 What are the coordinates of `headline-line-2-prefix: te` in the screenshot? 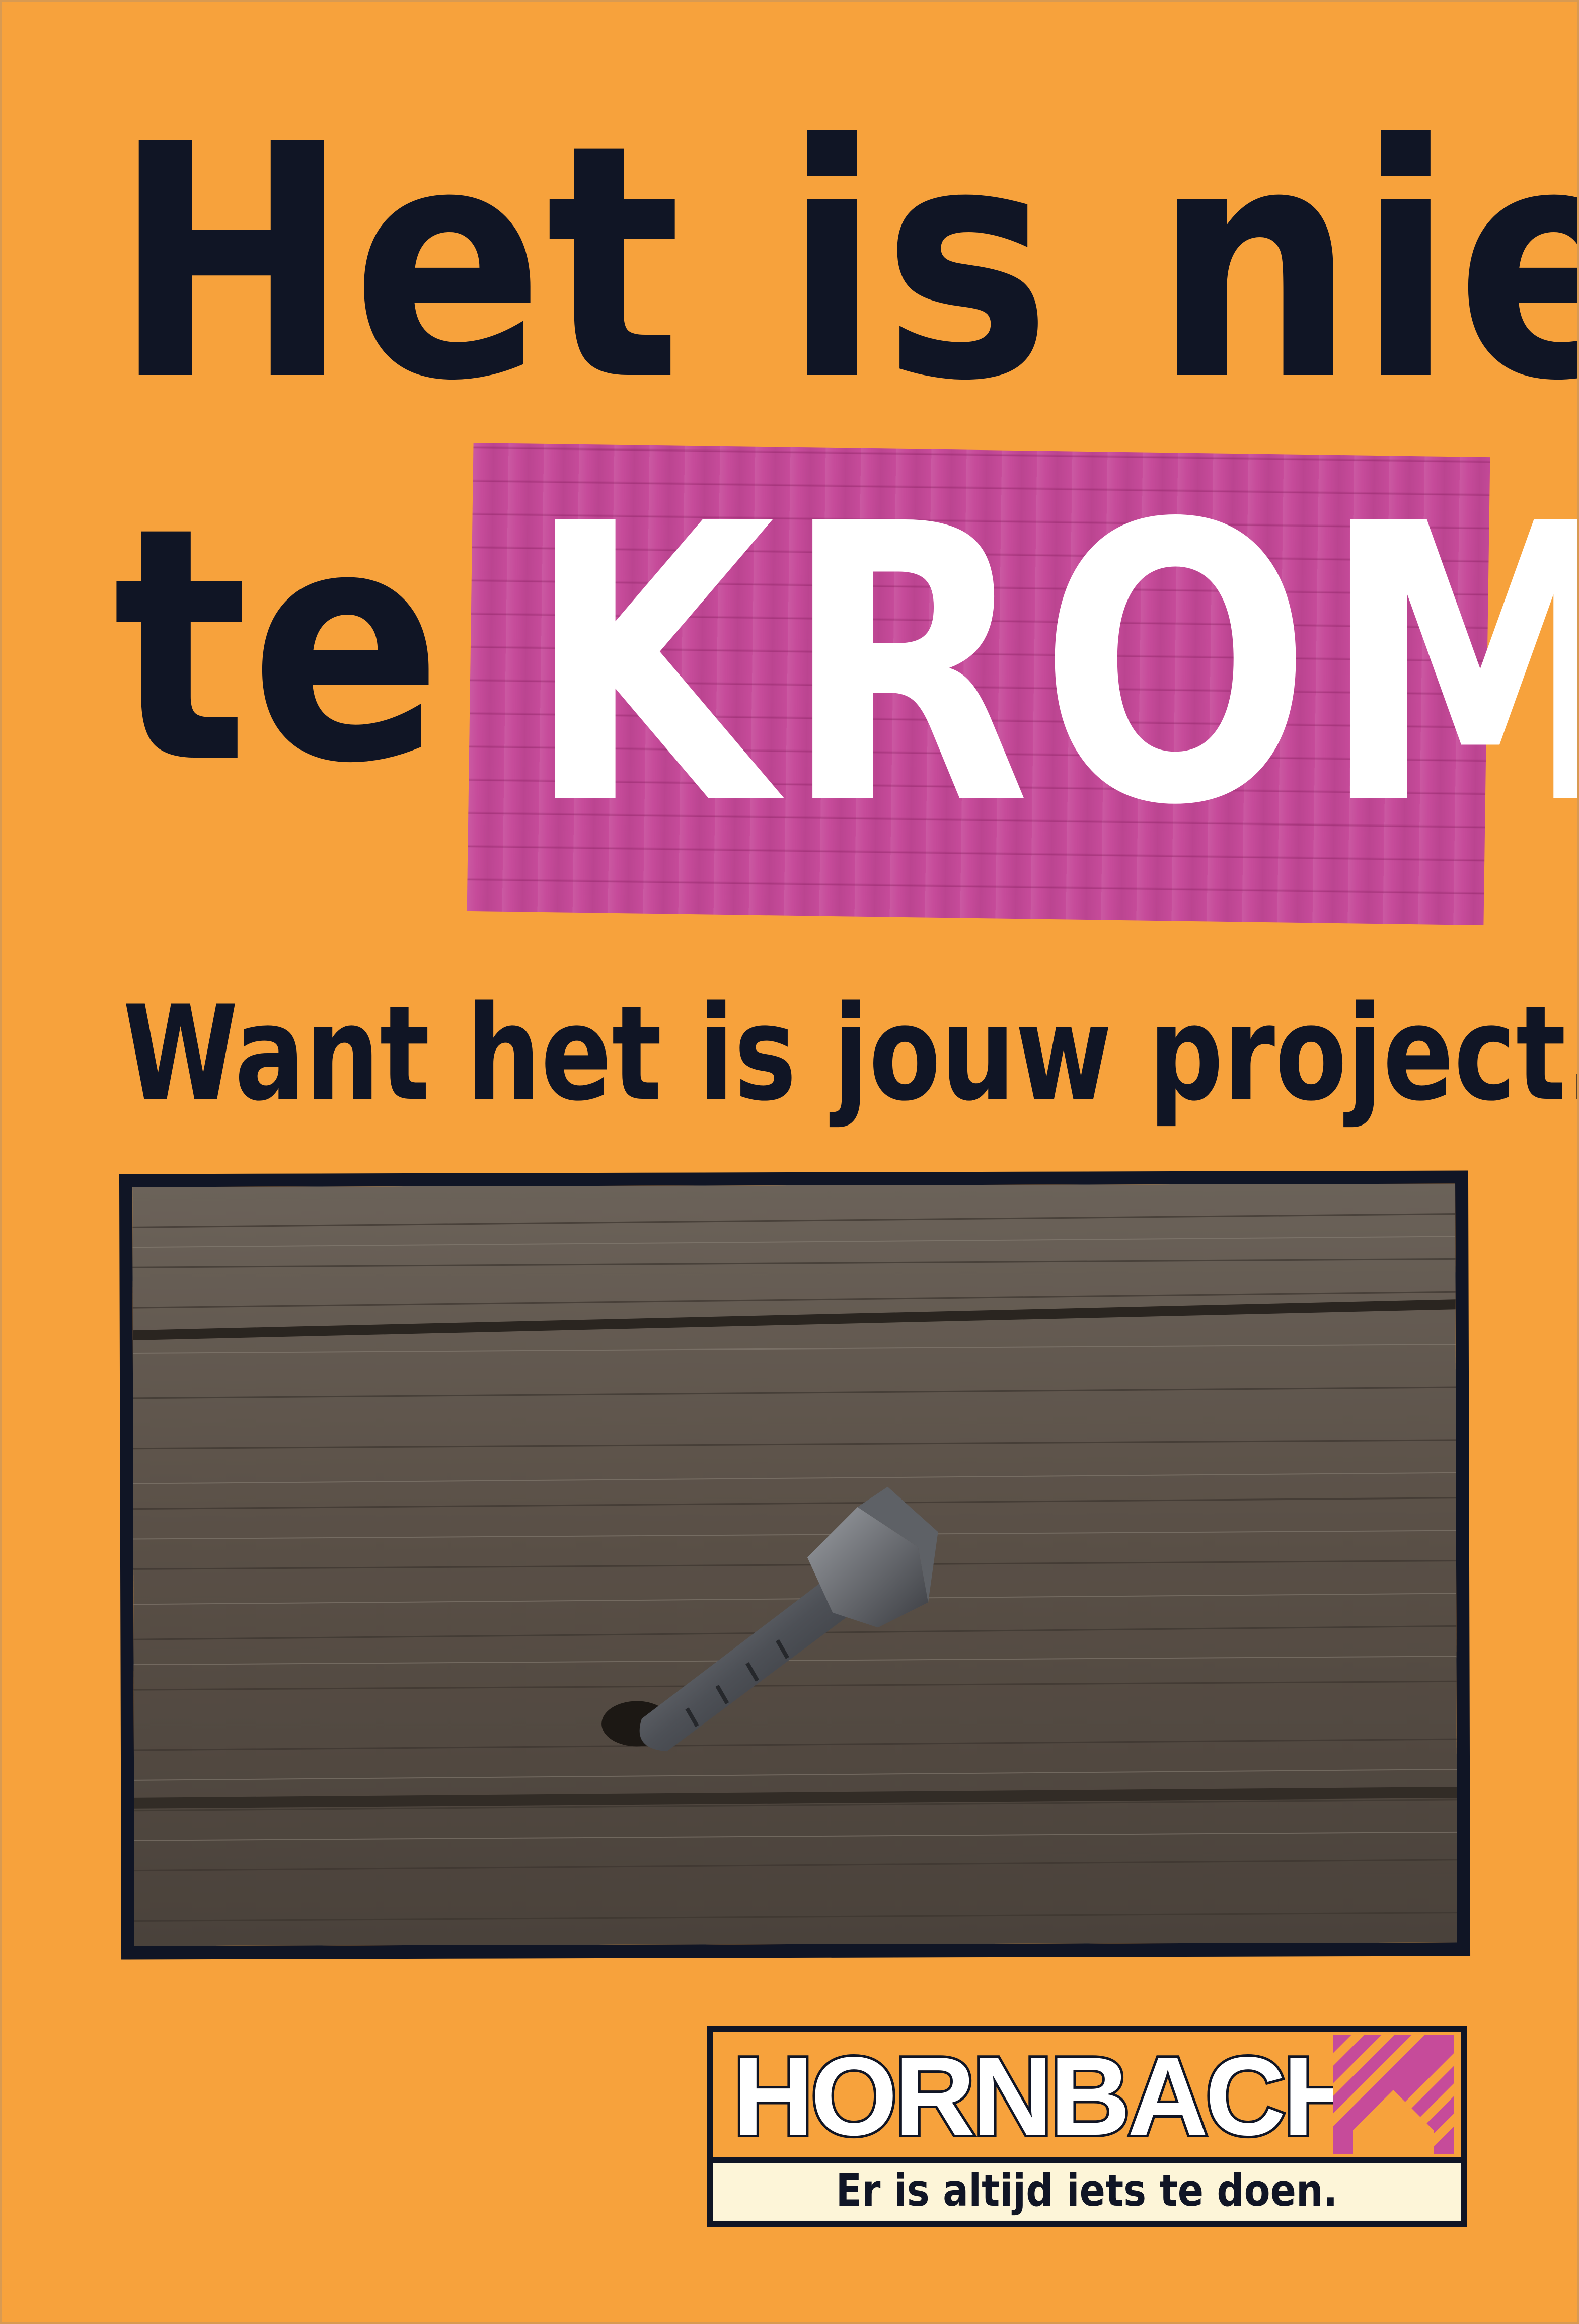 It's located at (278, 647).